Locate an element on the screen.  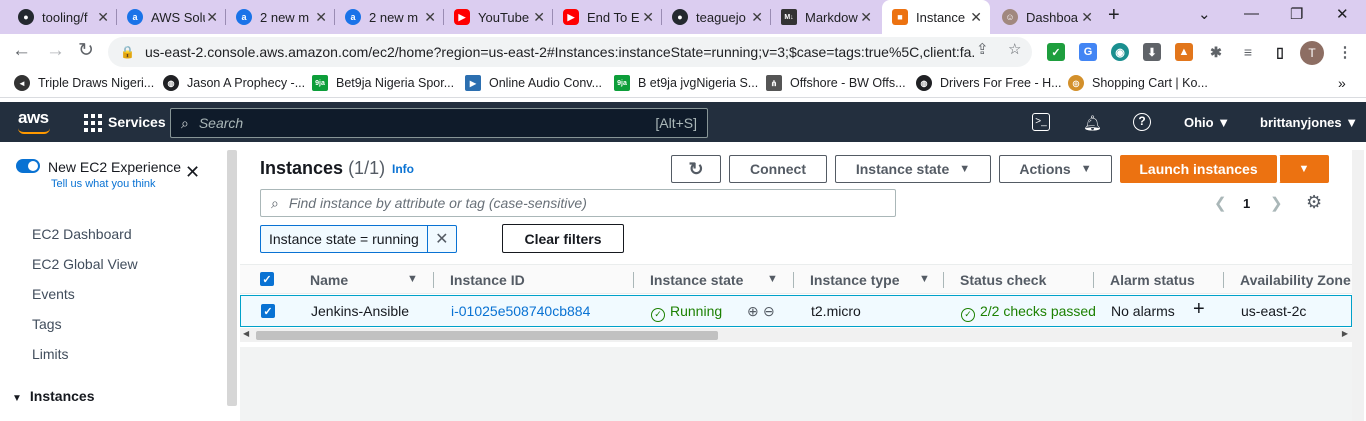
region-selector: Ohio ▼ is located at coordinates (1207, 122).